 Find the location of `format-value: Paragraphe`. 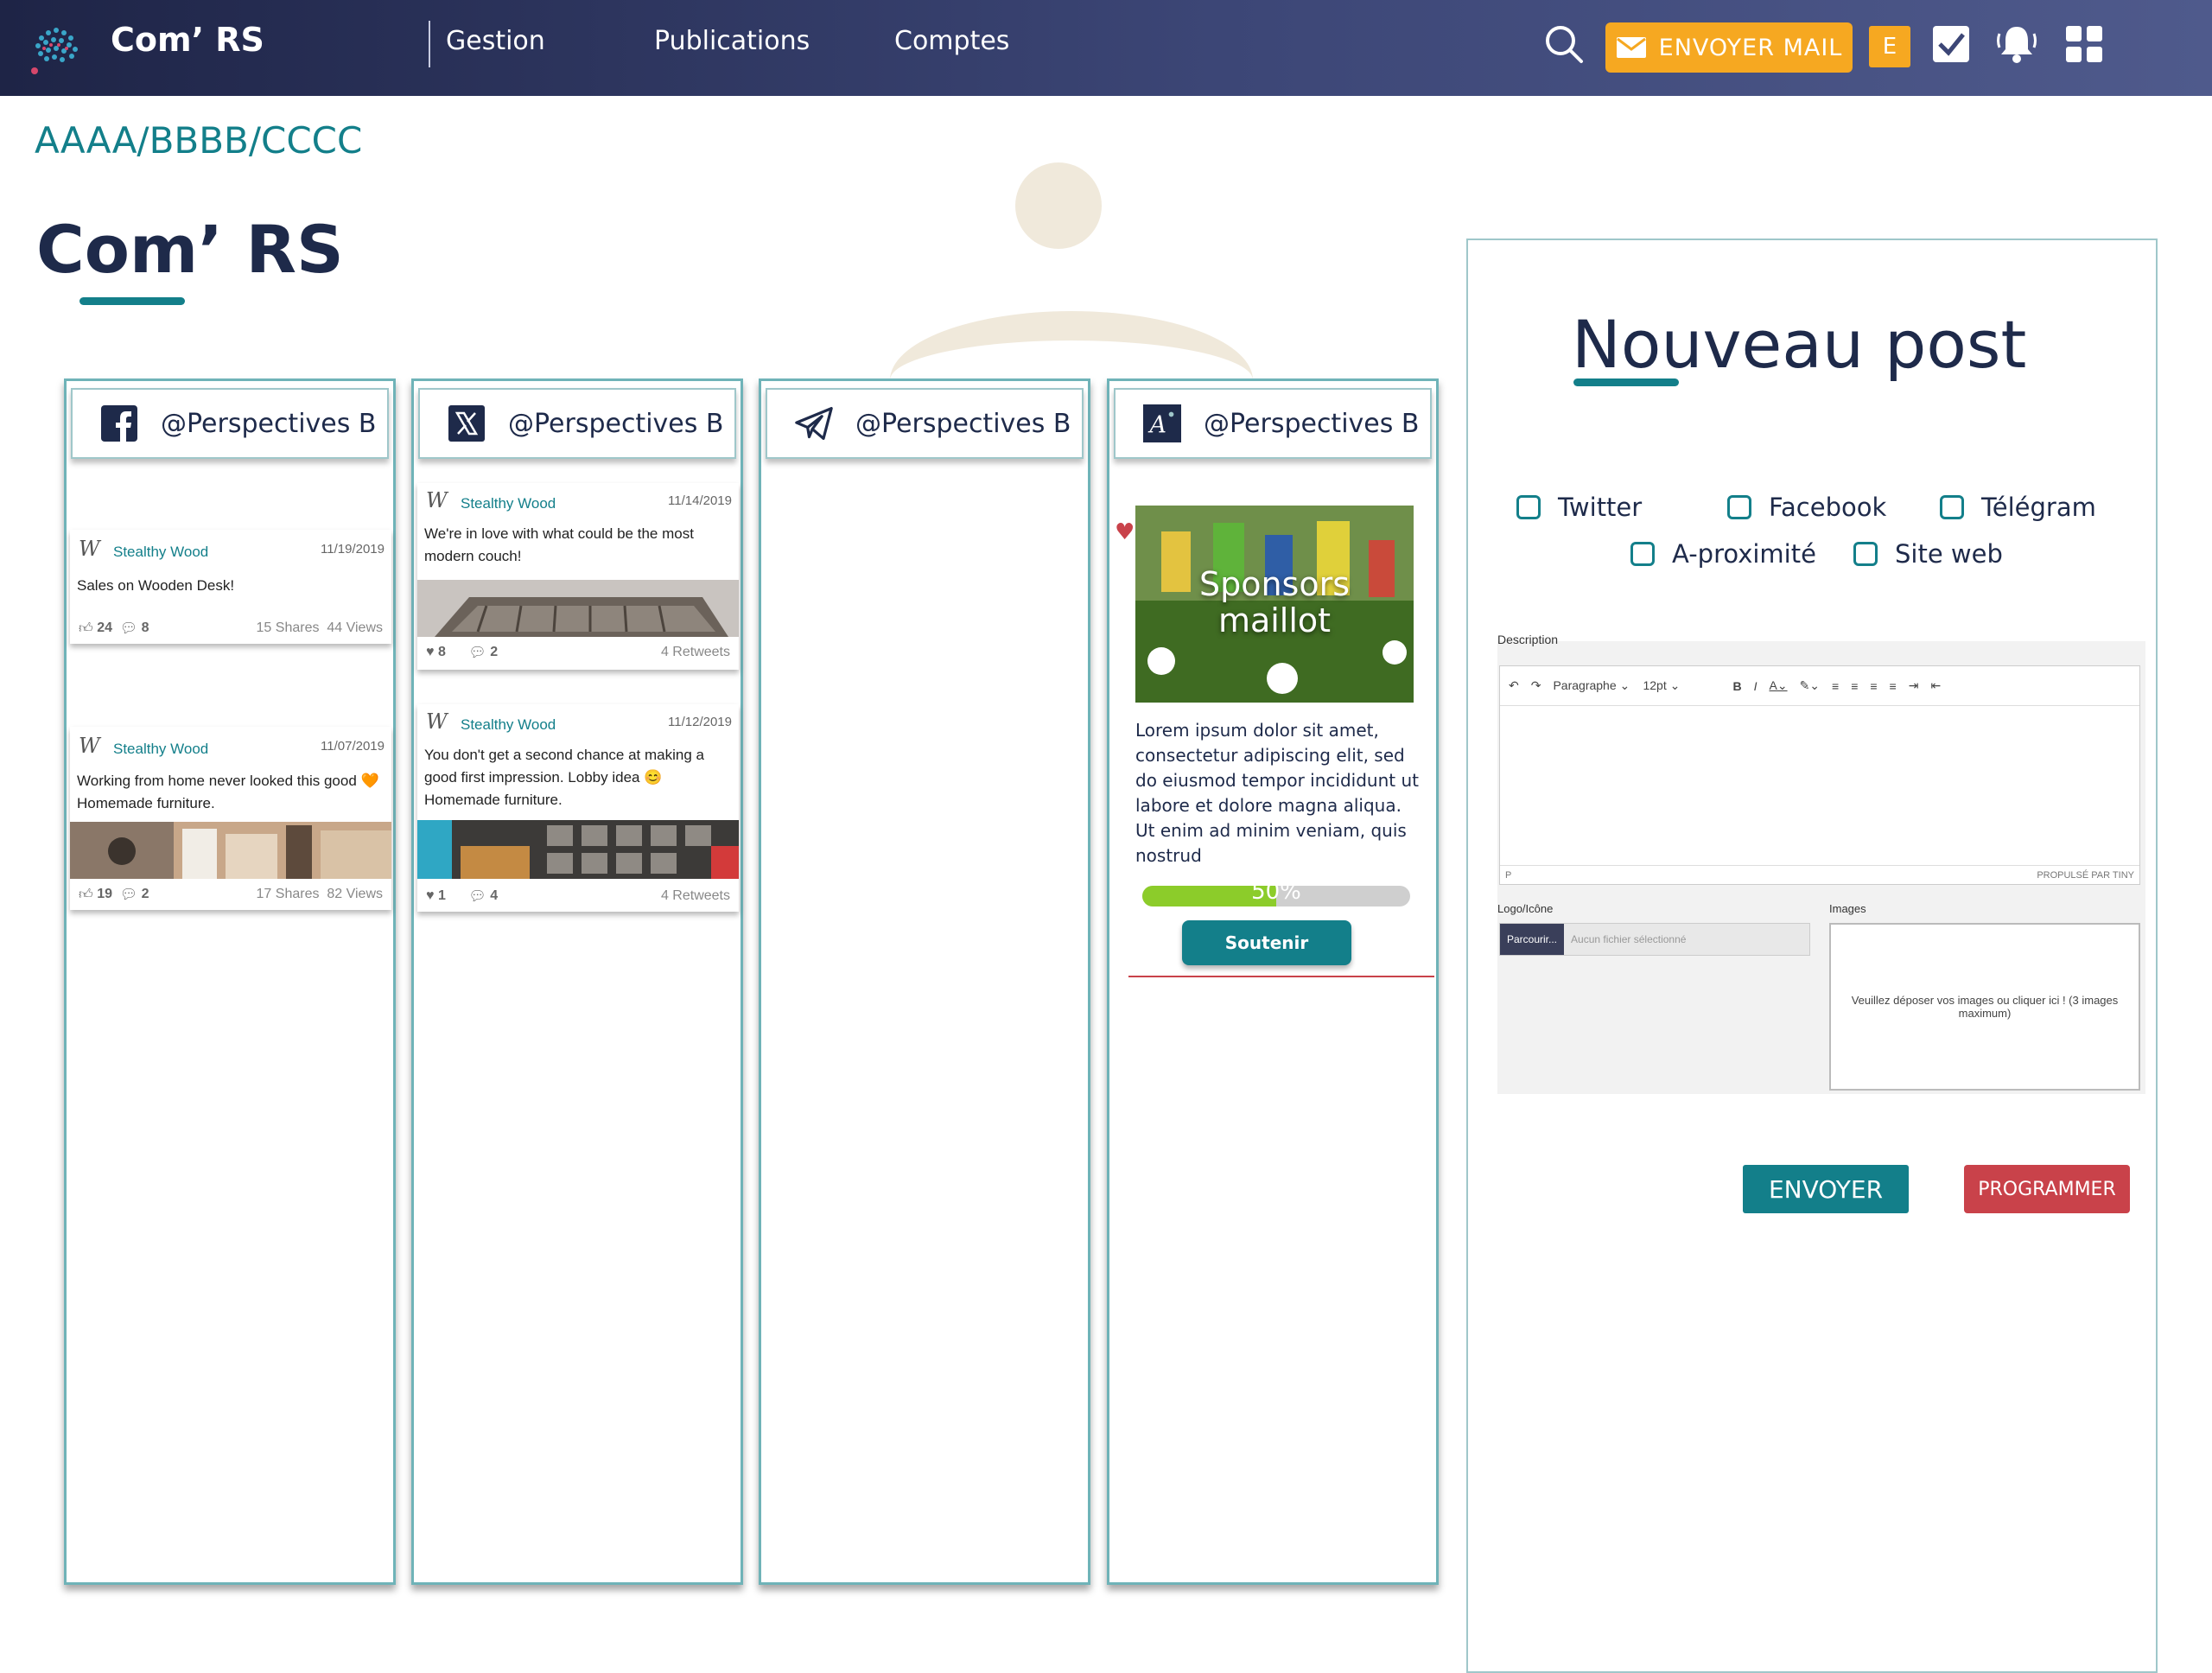

format-value: Paragraphe is located at coordinates (1585, 685).